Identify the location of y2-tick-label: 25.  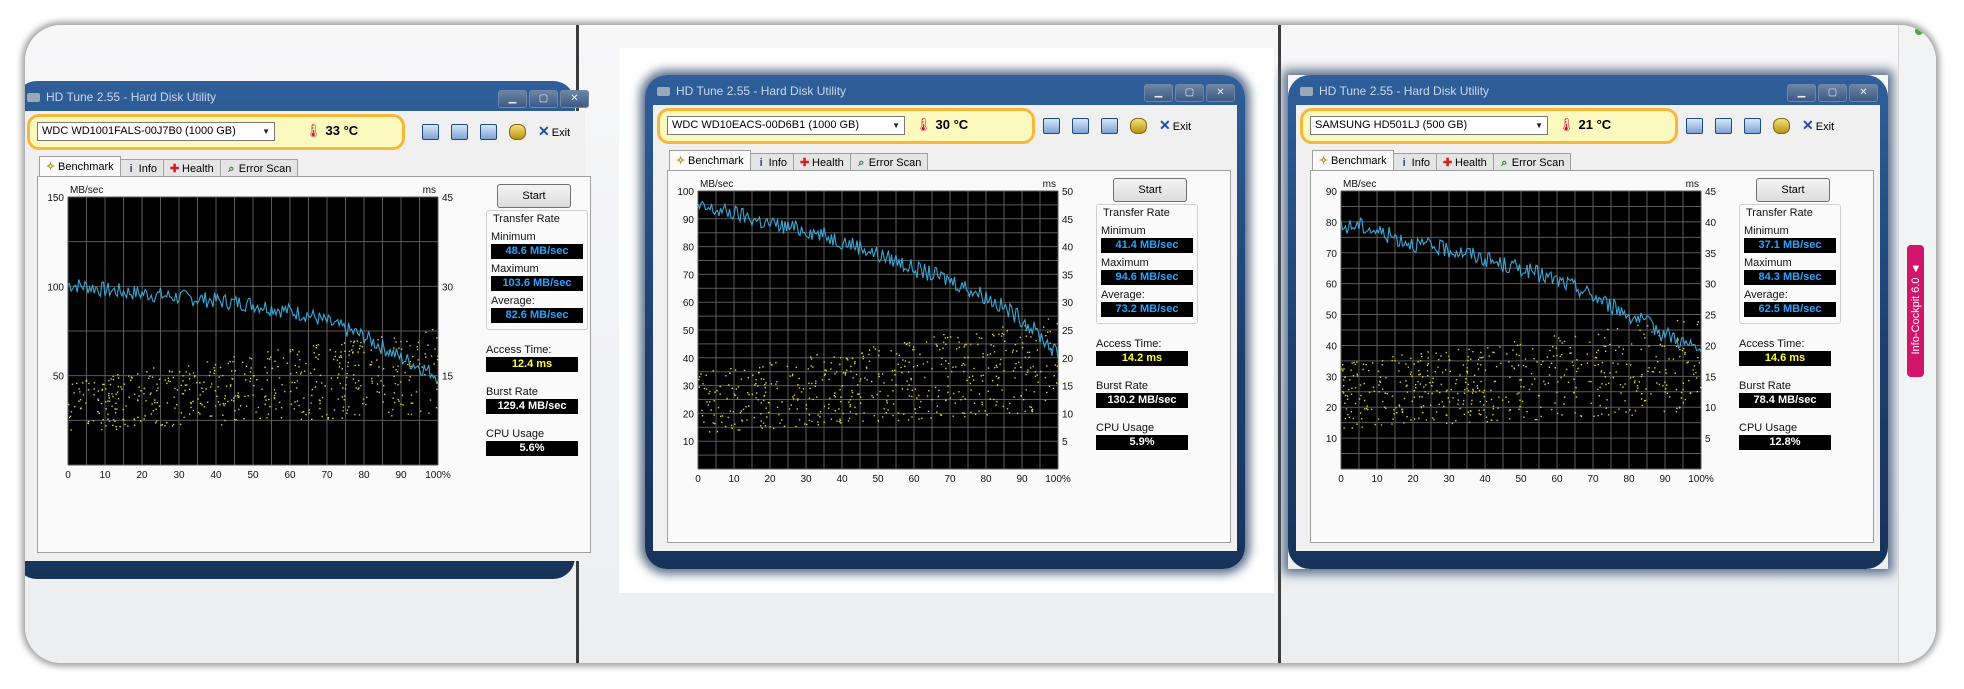
(1711, 316).